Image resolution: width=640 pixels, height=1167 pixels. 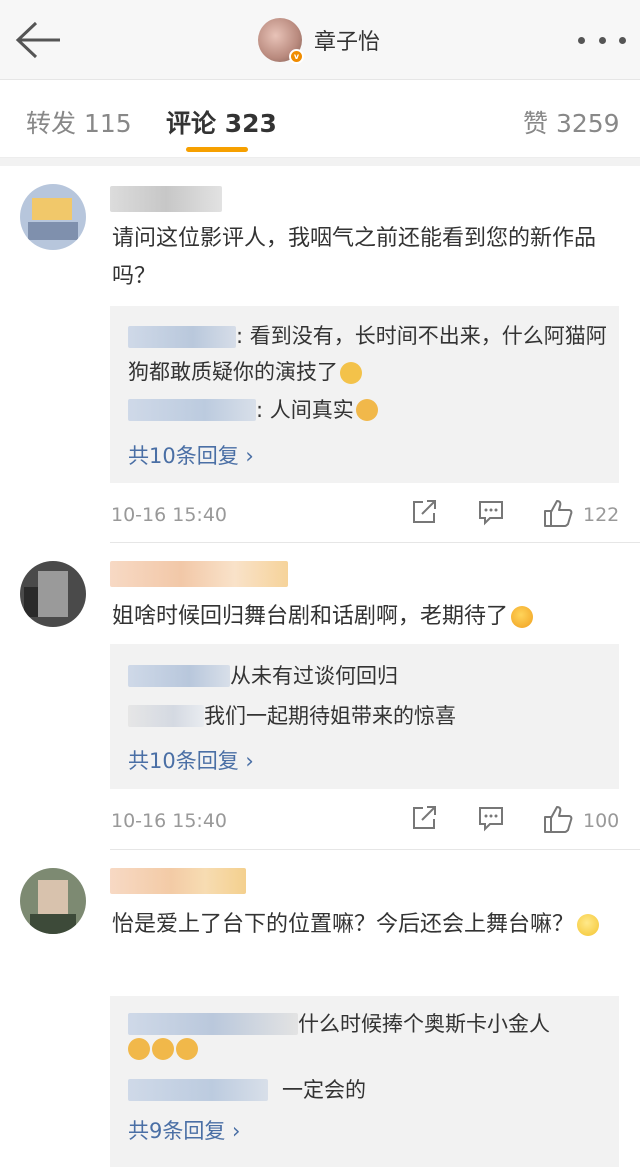 What do you see at coordinates (365, 617) in the screenshot?
I see `comment-text: 姐啥时候回归舞台剧和话剧啊，老期待了` at bounding box center [365, 617].